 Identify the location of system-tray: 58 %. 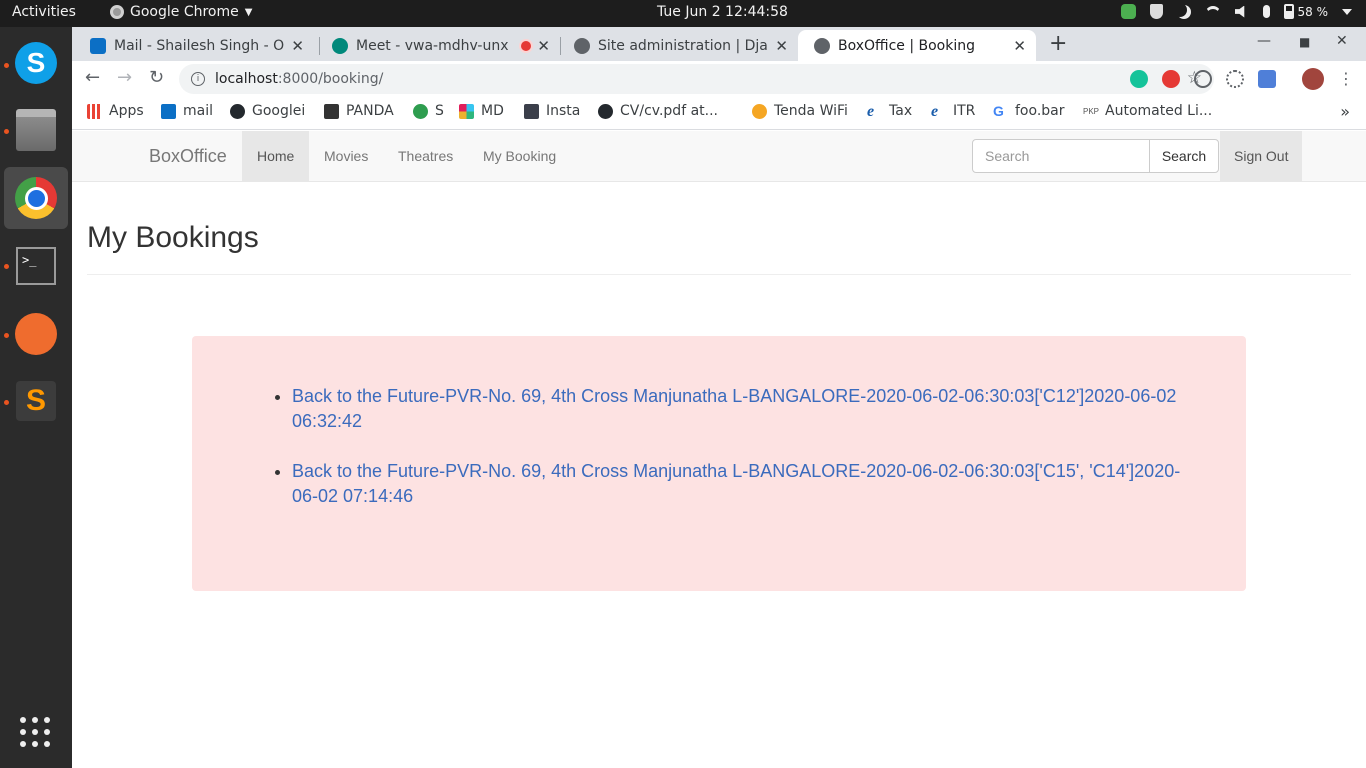
(1236, 11).